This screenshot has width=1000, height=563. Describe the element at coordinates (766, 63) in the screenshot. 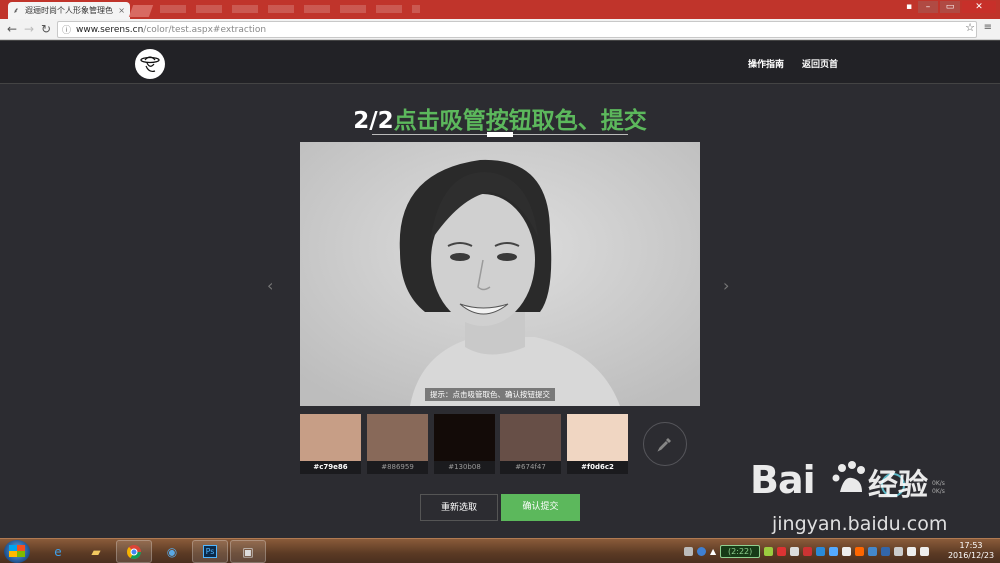

I see `nav-guide-link: 操作指南` at that location.